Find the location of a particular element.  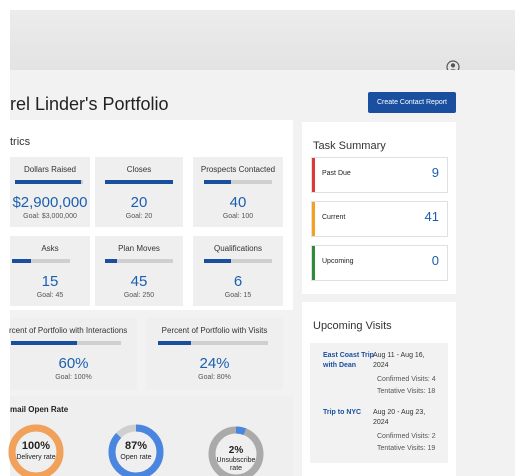

metric-label: rcent of Portfolio with Interactions is located at coordinates (68, 330).